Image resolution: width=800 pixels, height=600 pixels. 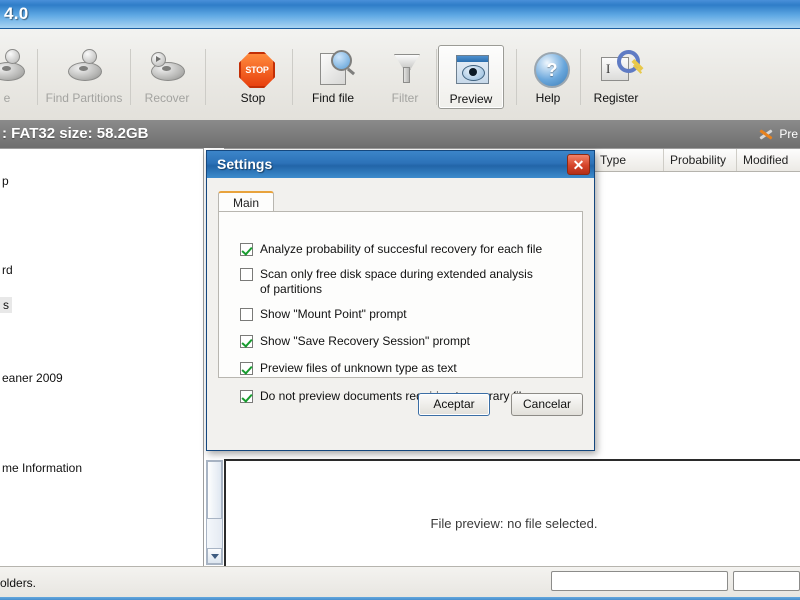 What do you see at coordinates (616, 98) in the screenshot?
I see `toolbar-button-label: Register` at bounding box center [616, 98].